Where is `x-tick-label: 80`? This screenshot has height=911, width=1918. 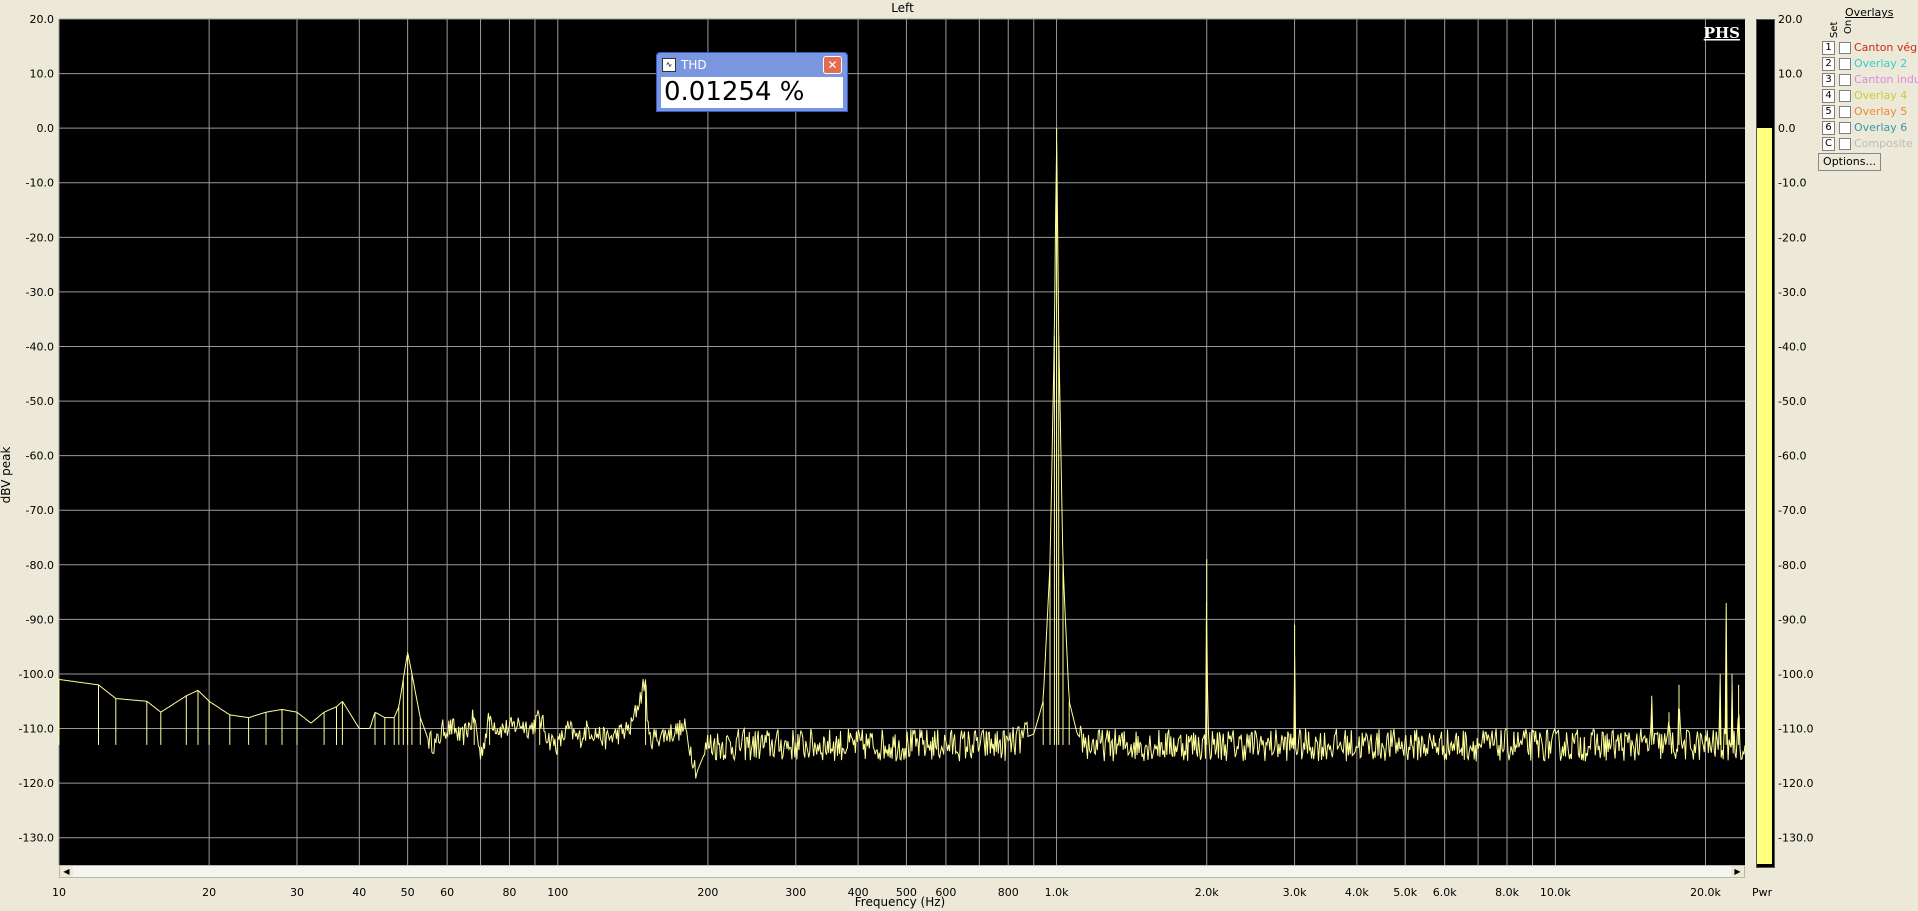
x-tick-label: 80 is located at coordinates (509, 892).